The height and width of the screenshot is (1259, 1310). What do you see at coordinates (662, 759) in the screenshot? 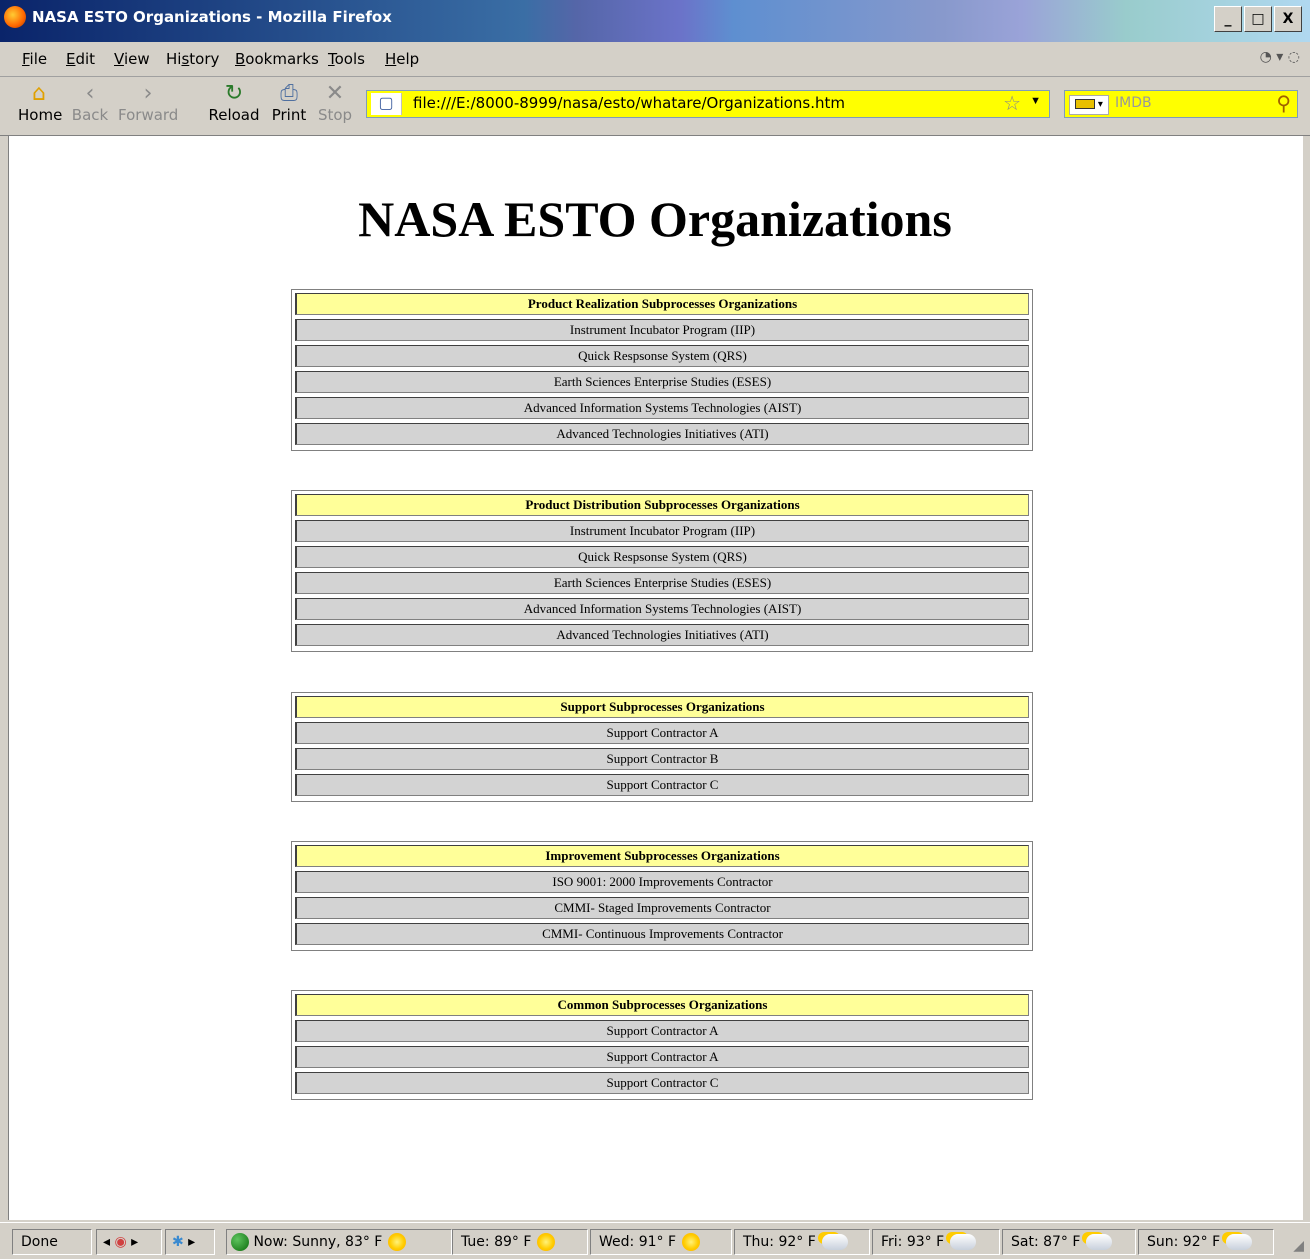
I see `table-row: Support Contractor B` at bounding box center [662, 759].